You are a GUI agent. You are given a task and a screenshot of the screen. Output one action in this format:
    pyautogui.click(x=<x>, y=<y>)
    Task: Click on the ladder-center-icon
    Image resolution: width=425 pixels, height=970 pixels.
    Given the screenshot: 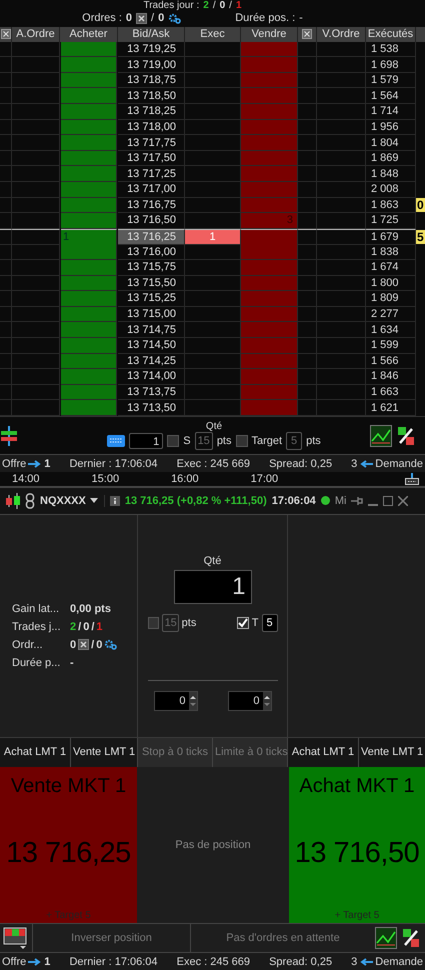 What is the action you would take?
    pyautogui.click(x=9, y=435)
    